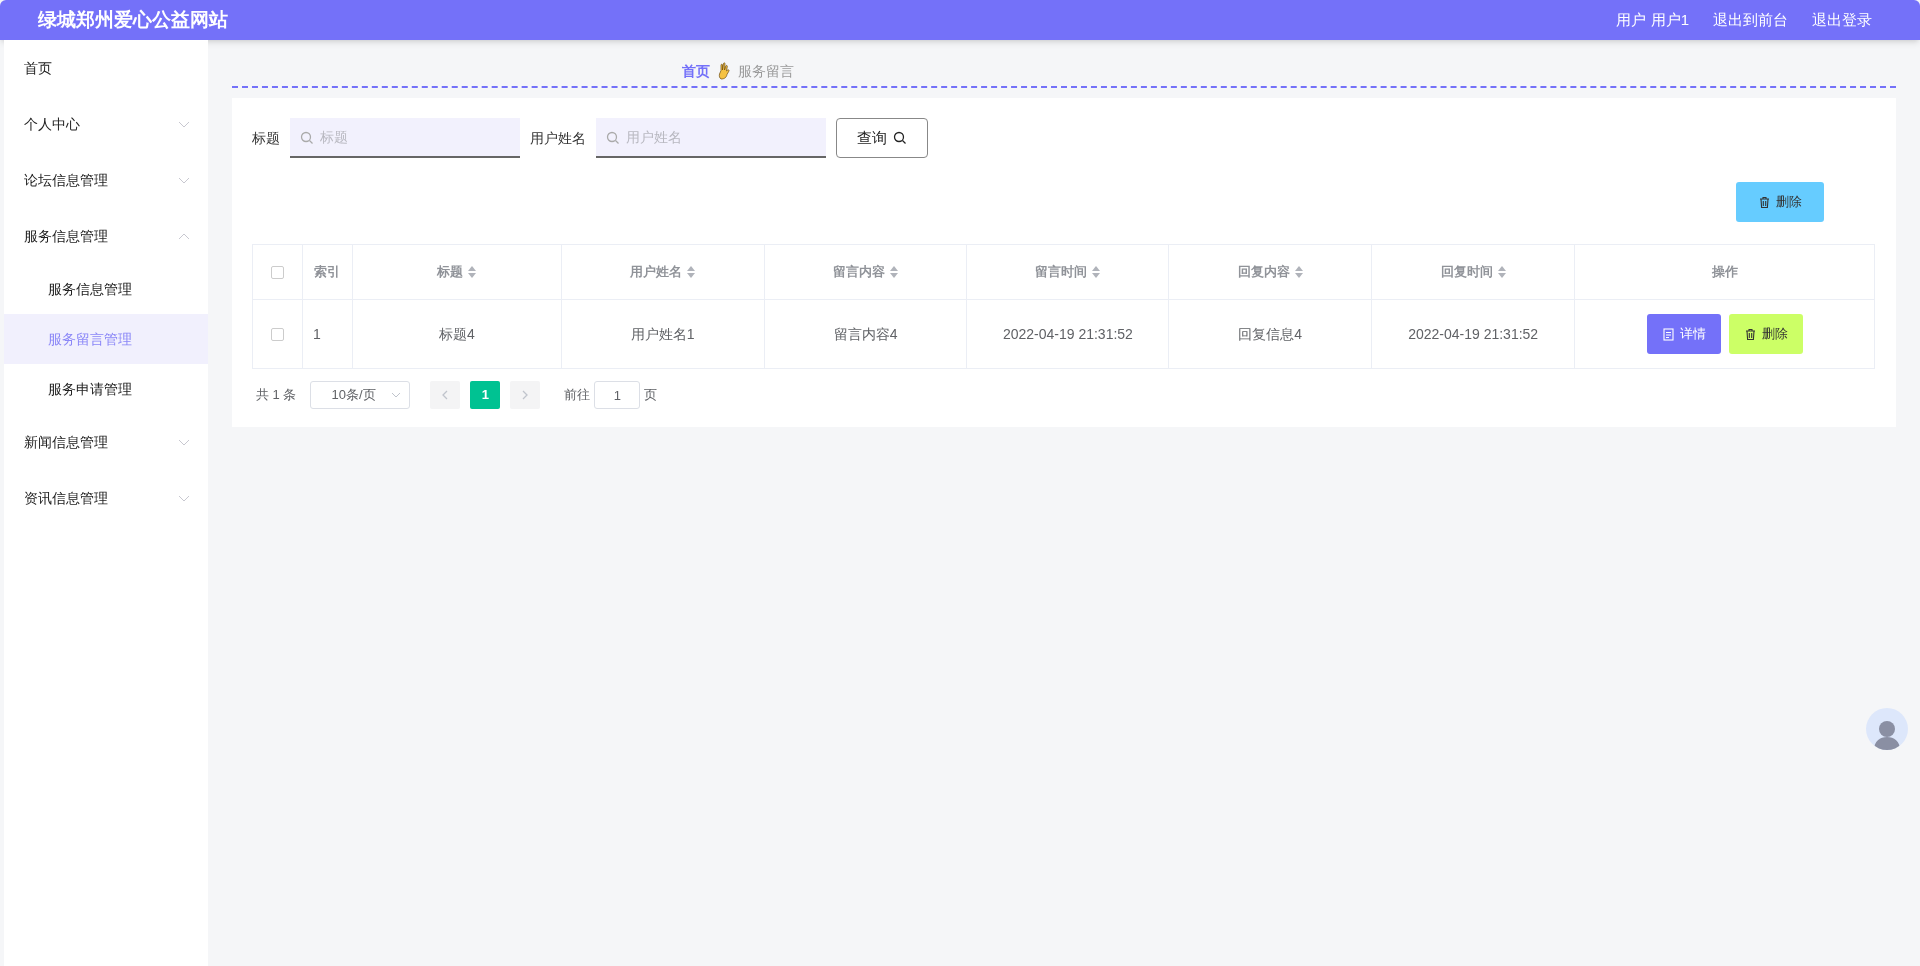 The image size is (1920, 966). What do you see at coordinates (316, 333) in the screenshot?
I see `table-cell: 1` at bounding box center [316, 333].